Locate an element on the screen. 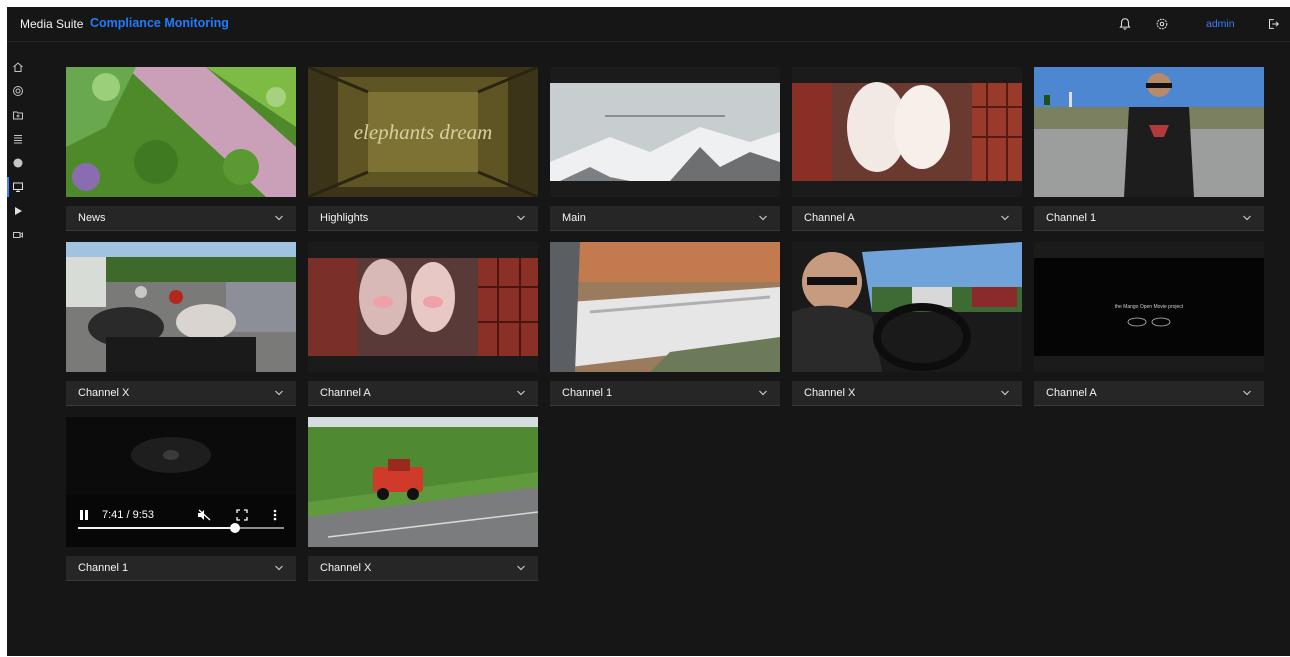  nav-folders is located at coordinates (18, 115).